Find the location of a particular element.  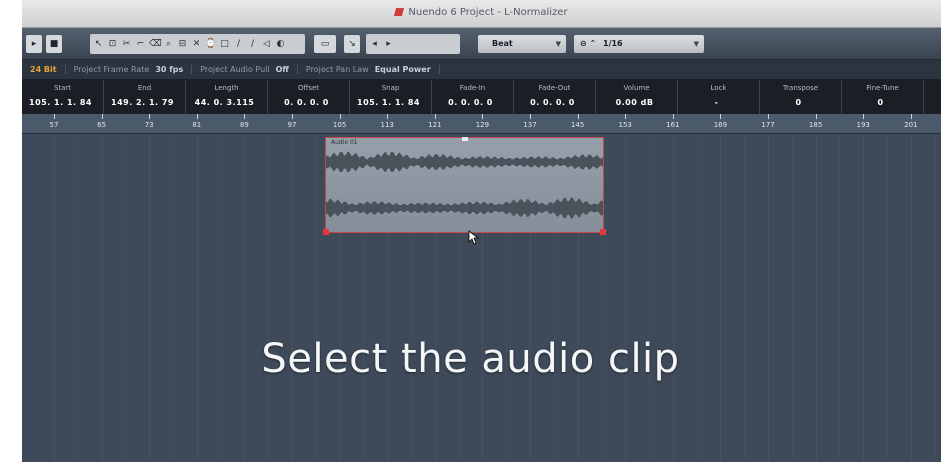

info-offset: Offset 0. 0. 0. 0 is located at coordinates (309, 97).